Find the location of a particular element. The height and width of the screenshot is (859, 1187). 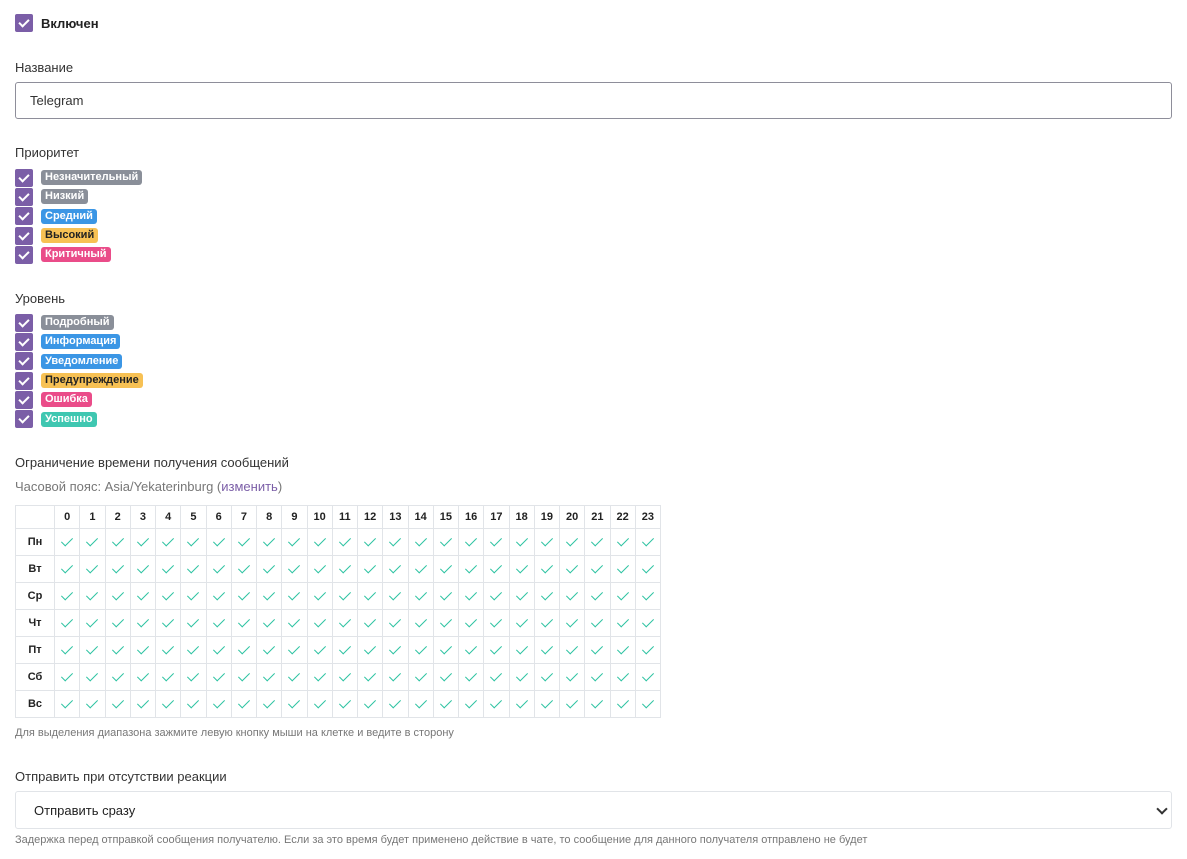

level-item: Предупреждение is located at coordinates (79, 380).